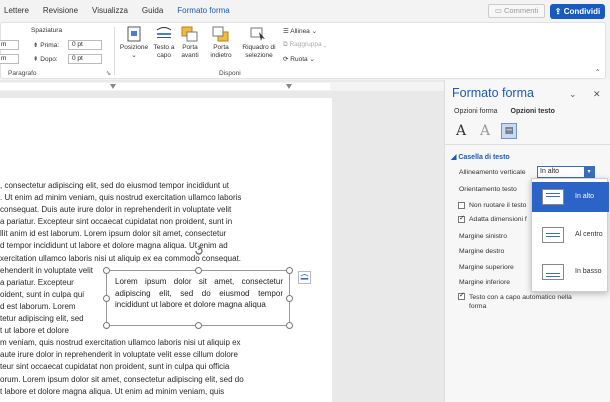  Describe the element at coordinates (597, 72) in the screenshot. I see `collapse-ribbon-icon: ⌃` at that location.